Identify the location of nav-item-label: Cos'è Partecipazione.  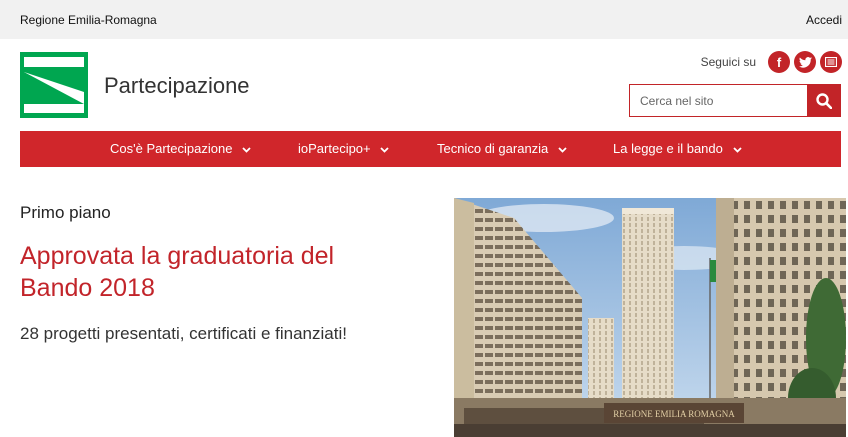
(171, 148).